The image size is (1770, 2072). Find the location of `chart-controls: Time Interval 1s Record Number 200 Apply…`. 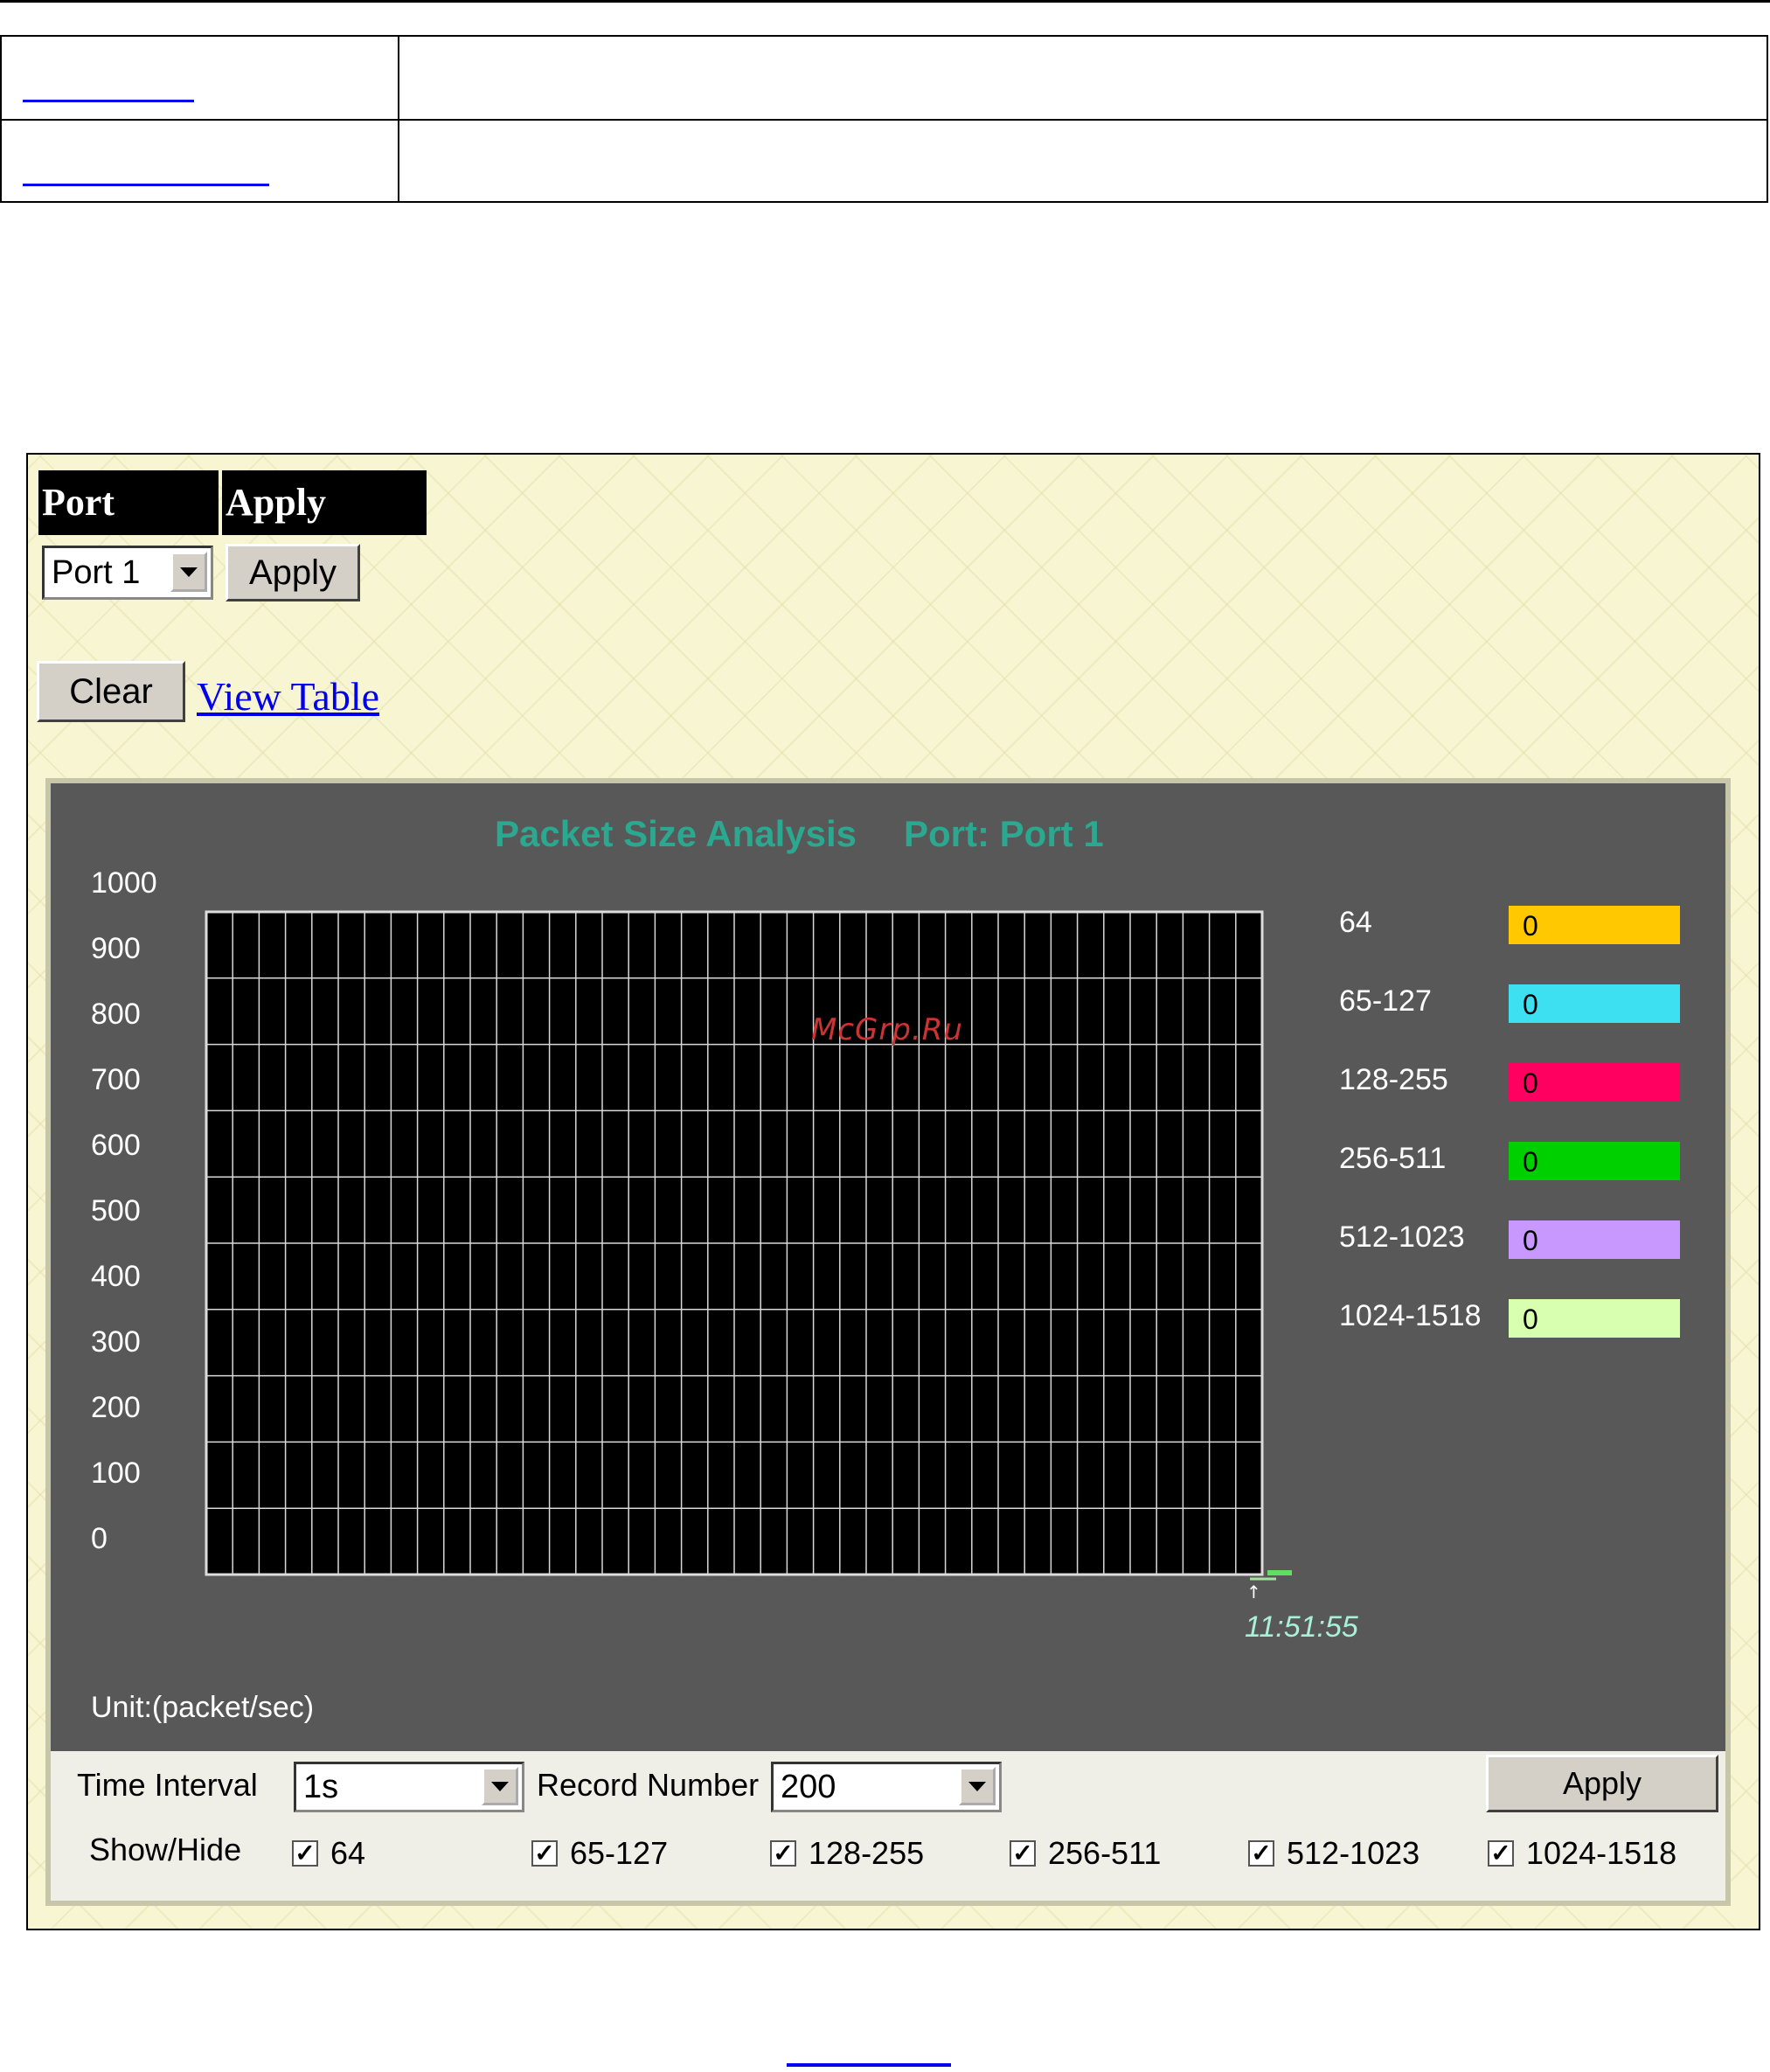

chart-controls: Time Interval 1s Record Number 200 Apply… is located at coordinates (888, 1826).